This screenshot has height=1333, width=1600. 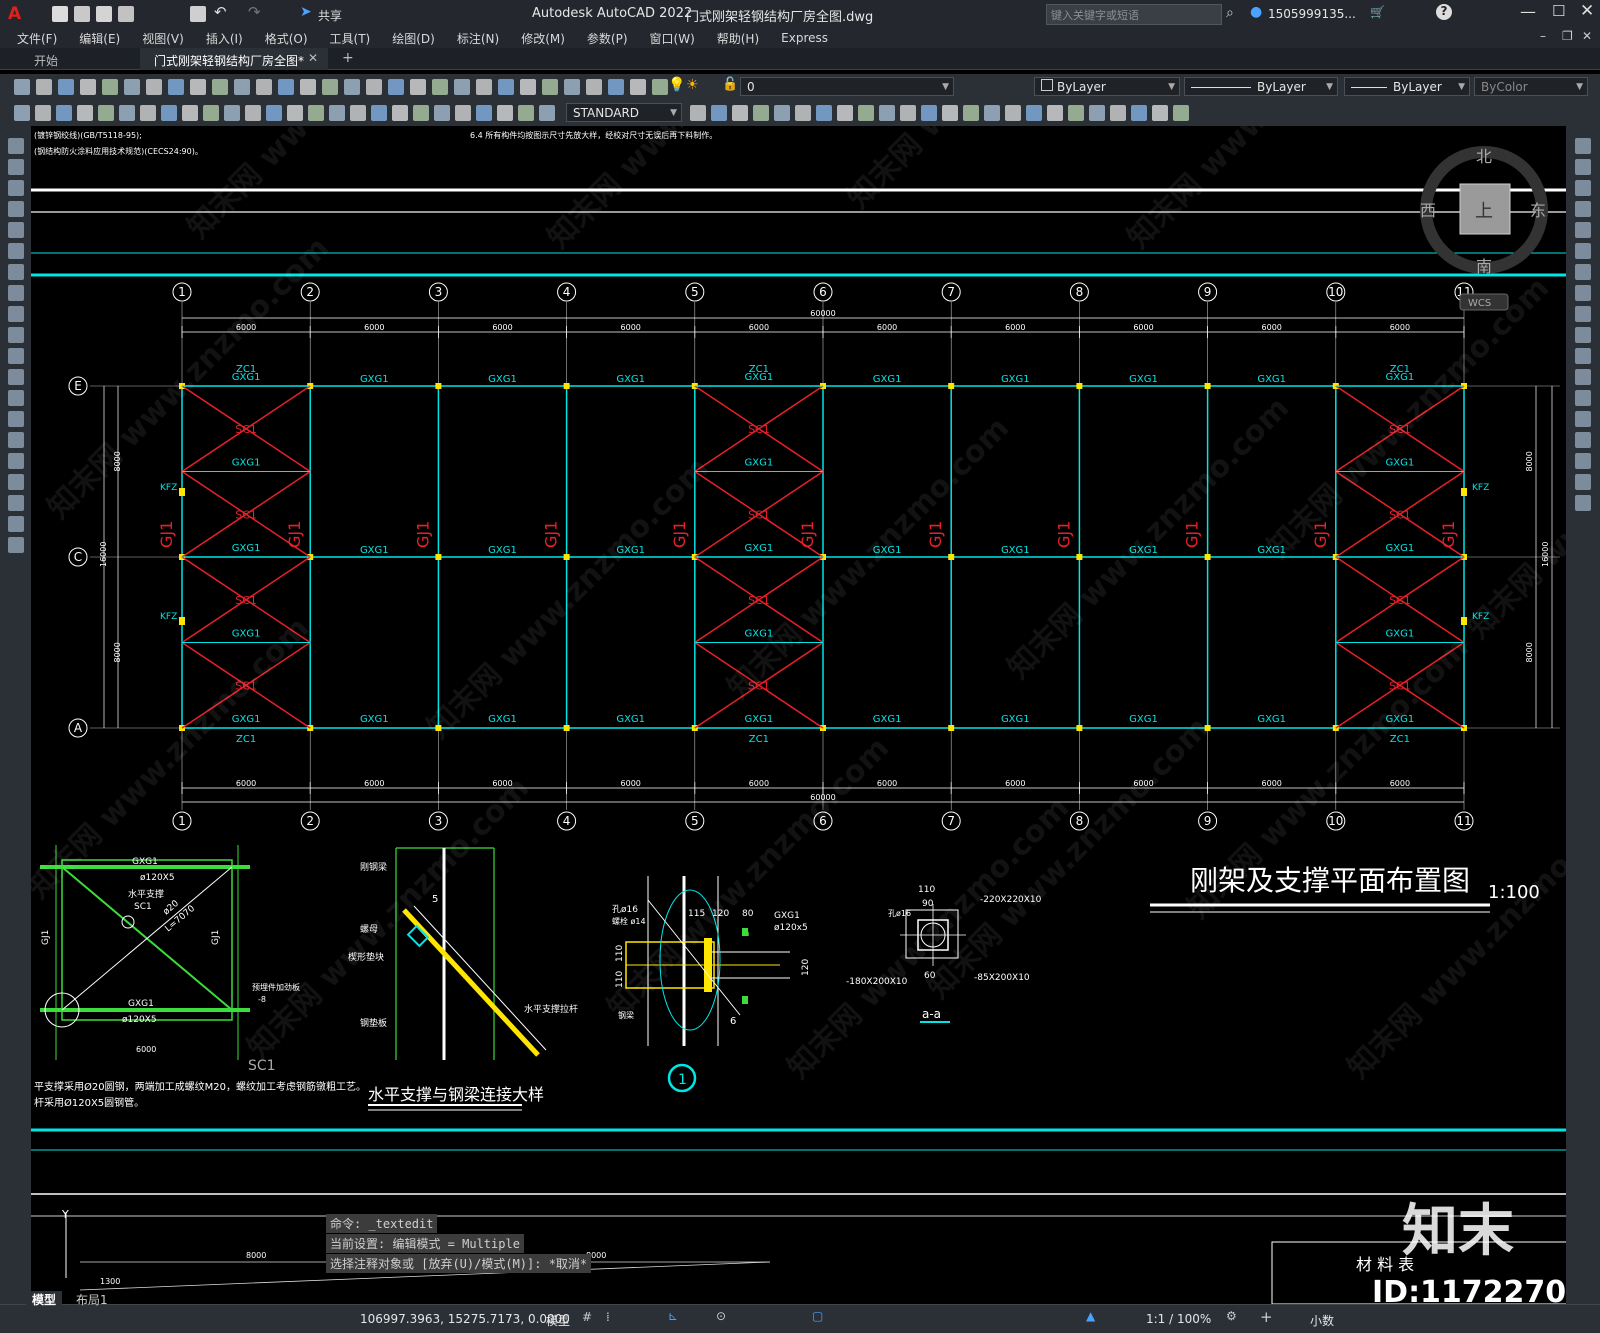 I want to click on layer-props-icon, so click(x=506, y=87).